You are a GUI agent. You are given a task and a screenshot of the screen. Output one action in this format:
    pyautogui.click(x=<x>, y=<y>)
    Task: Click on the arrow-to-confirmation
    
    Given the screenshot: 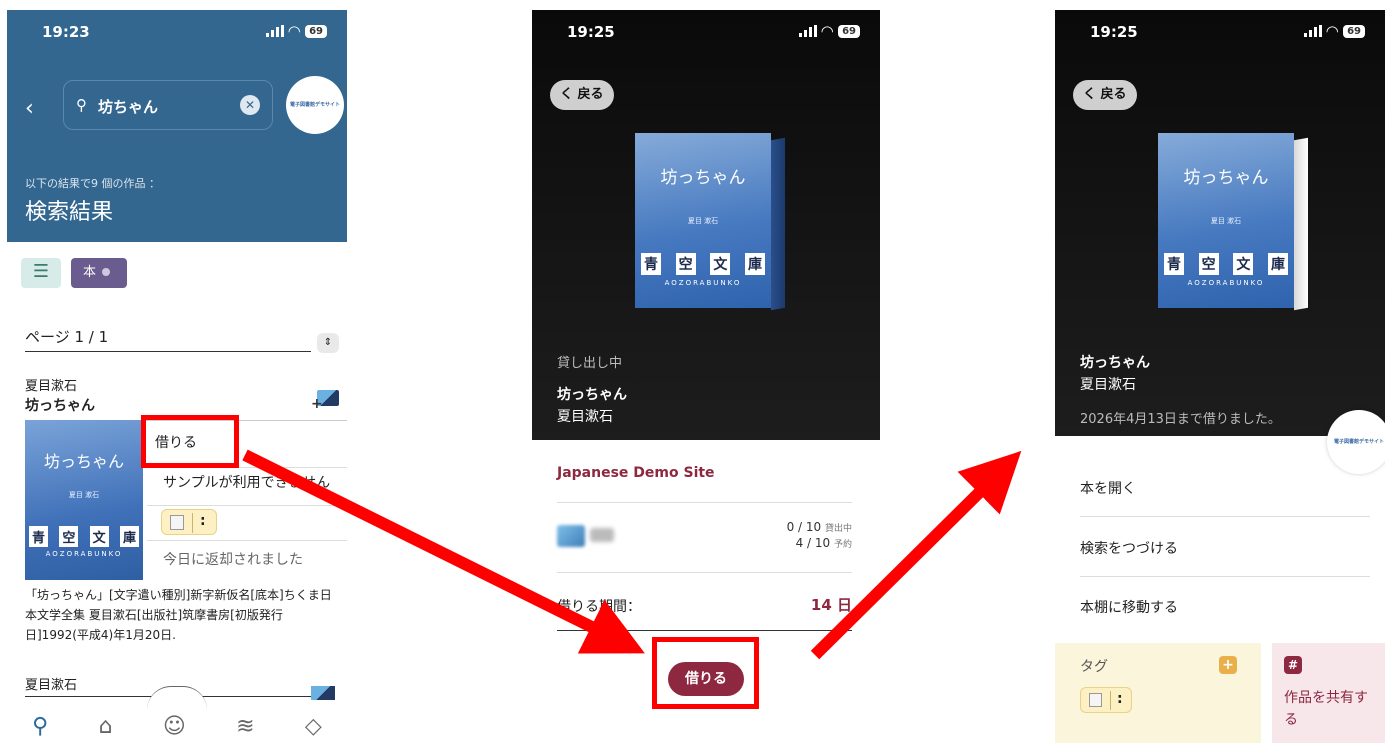 What is the action you would take?
    pyautogui.click(x=916, y=555)
    